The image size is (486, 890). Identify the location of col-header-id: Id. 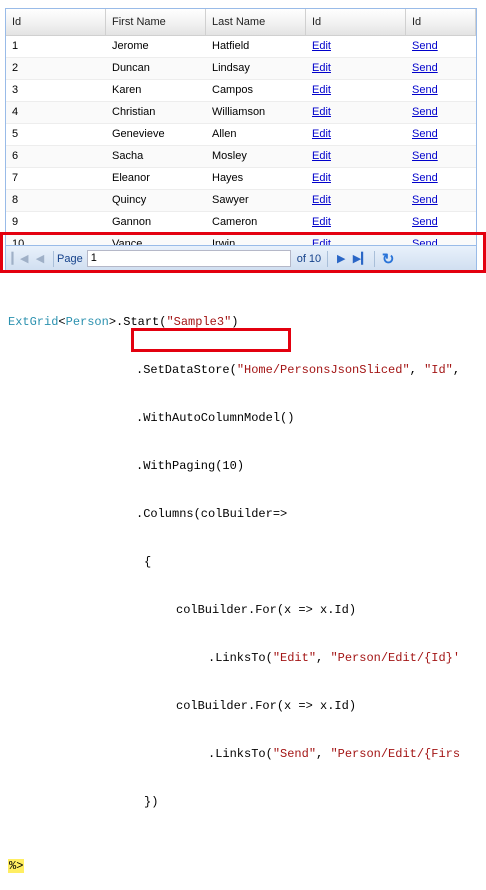
(56, 22).